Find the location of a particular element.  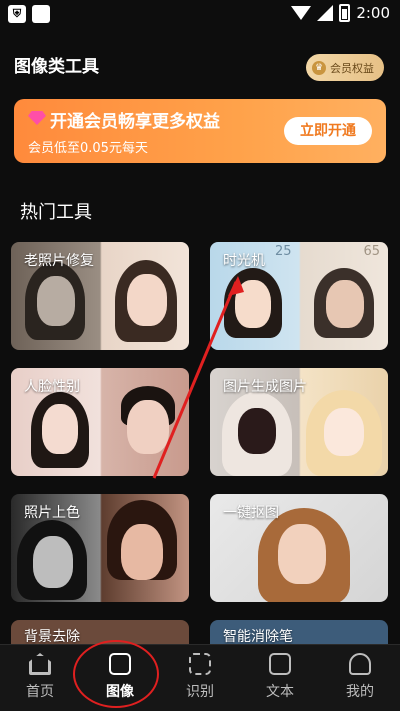

bottom-tab-bar: 首页 图像 识别 文本 我的 is located at coordinates (200, 677).